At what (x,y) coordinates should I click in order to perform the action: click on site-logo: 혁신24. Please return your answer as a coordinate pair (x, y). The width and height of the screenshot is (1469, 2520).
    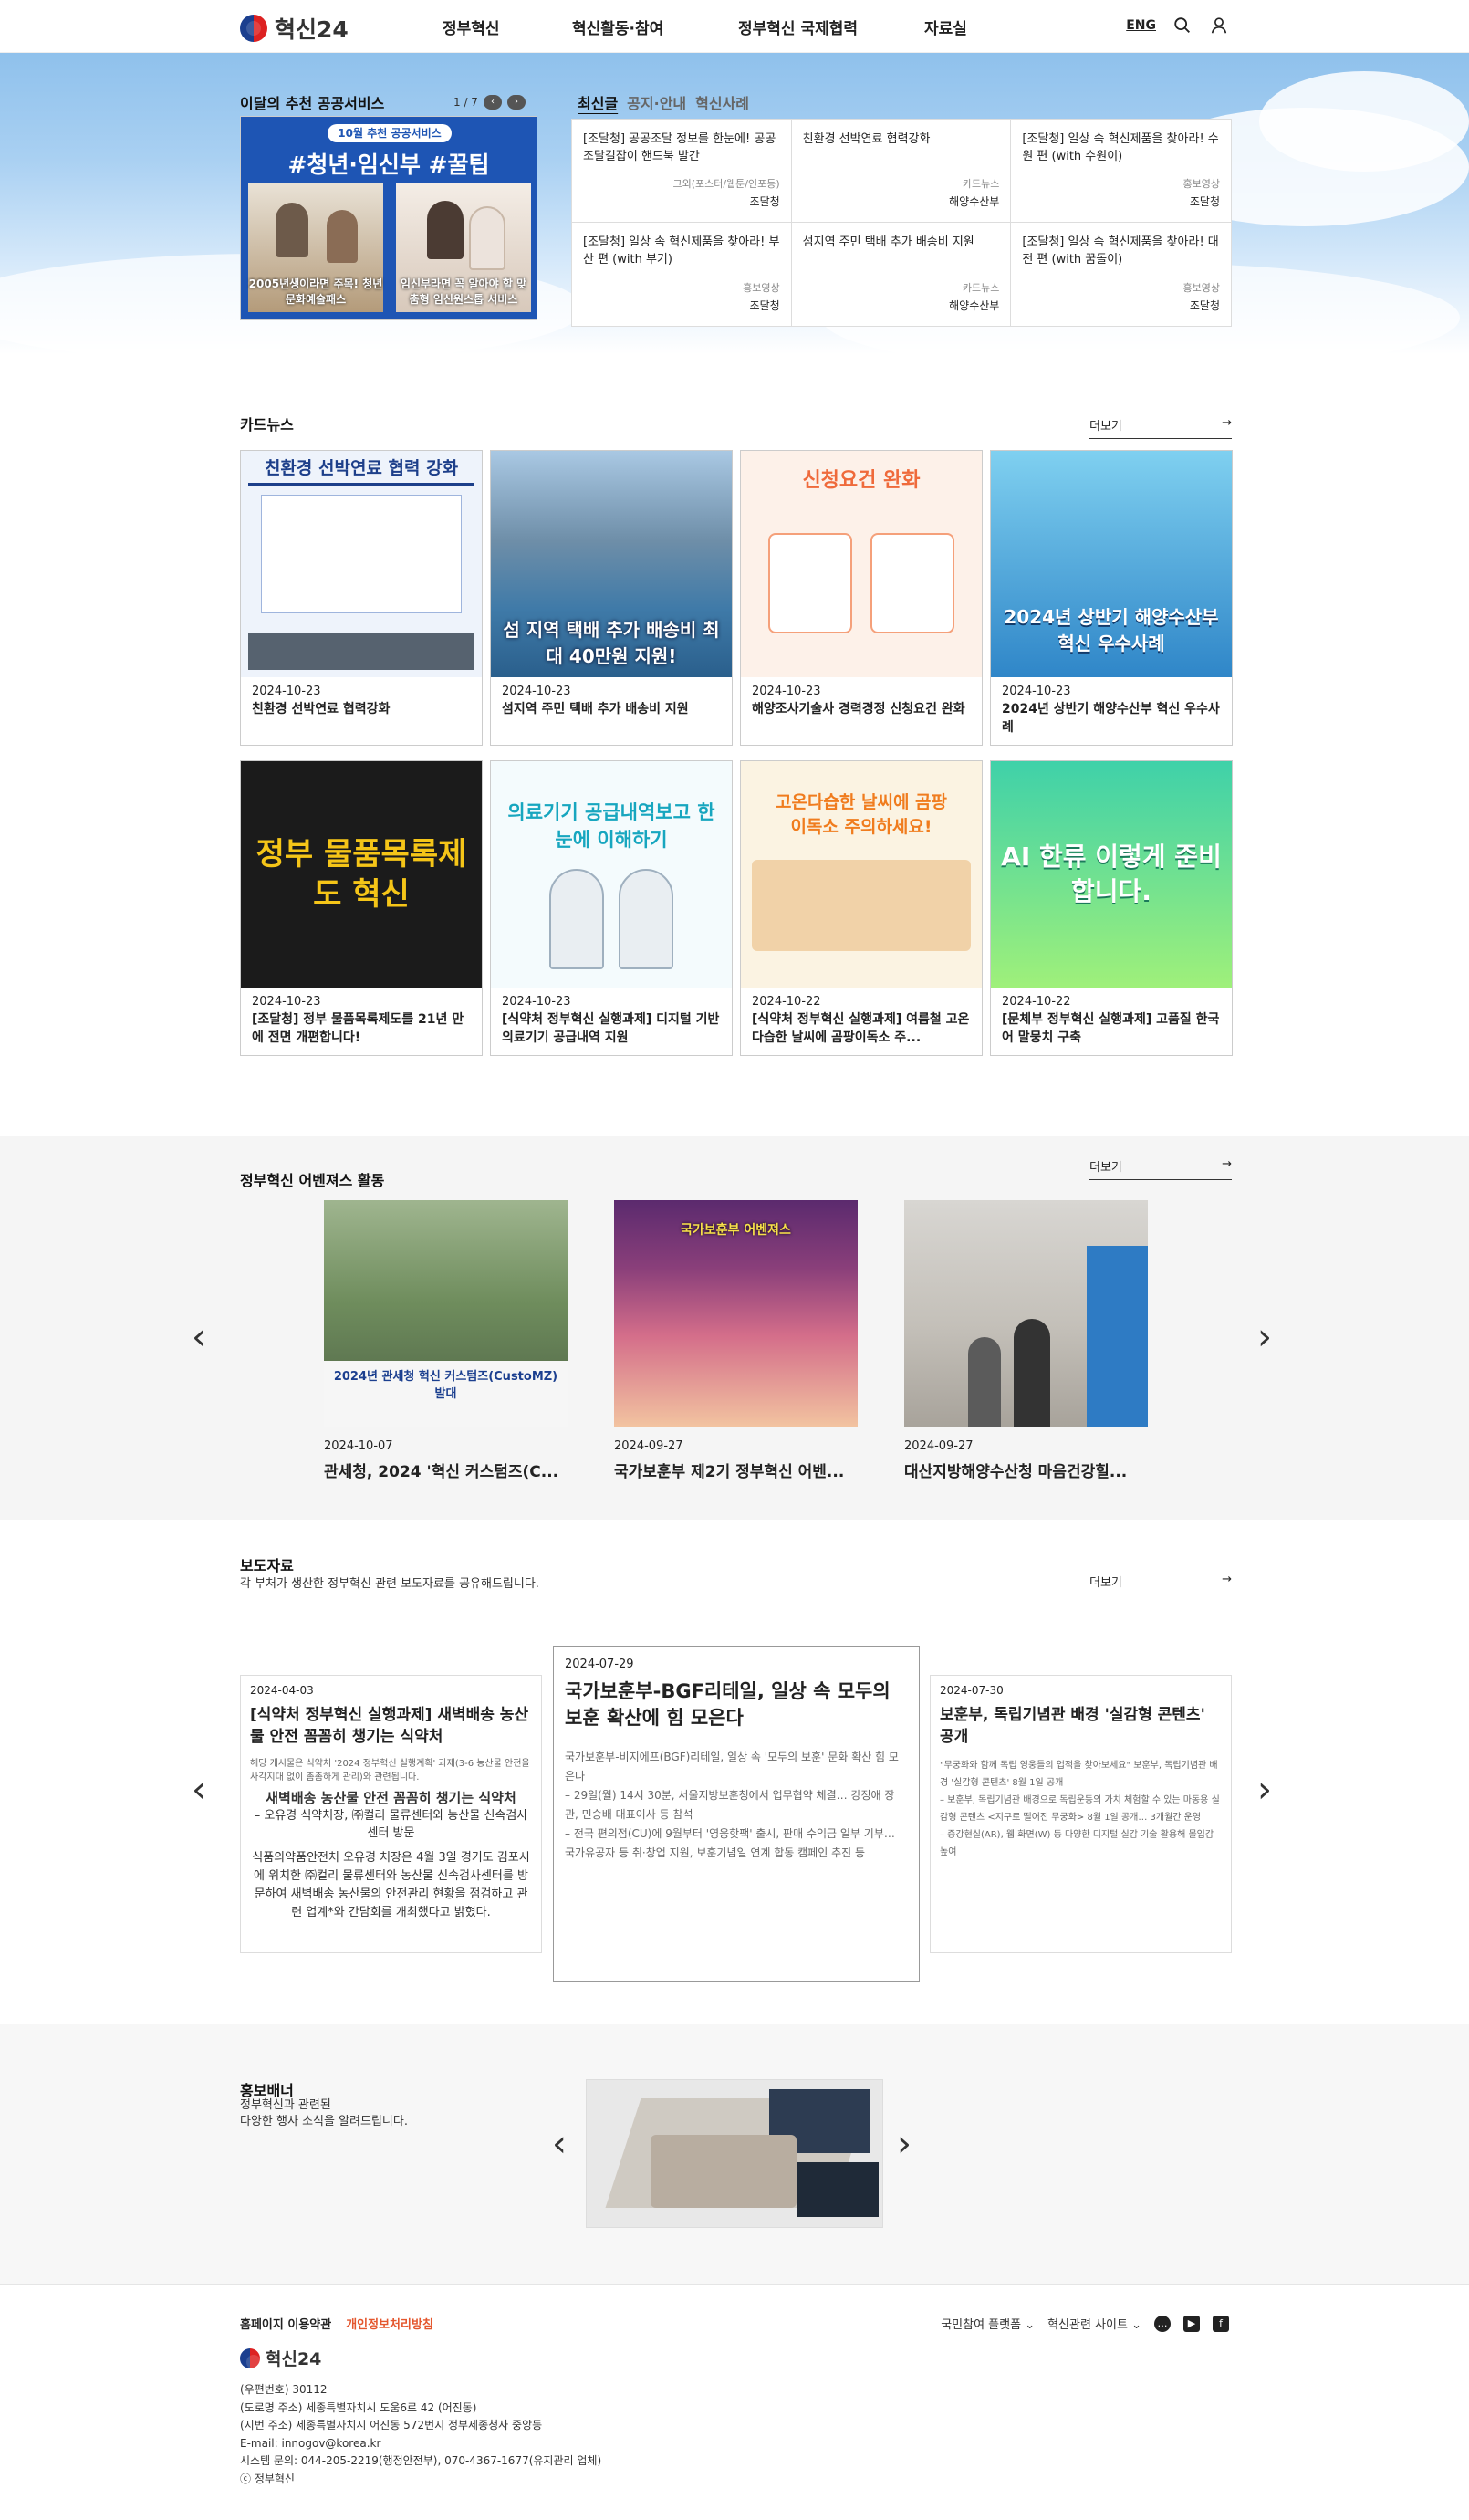
    Looking at the image, I should click on (294, 29).